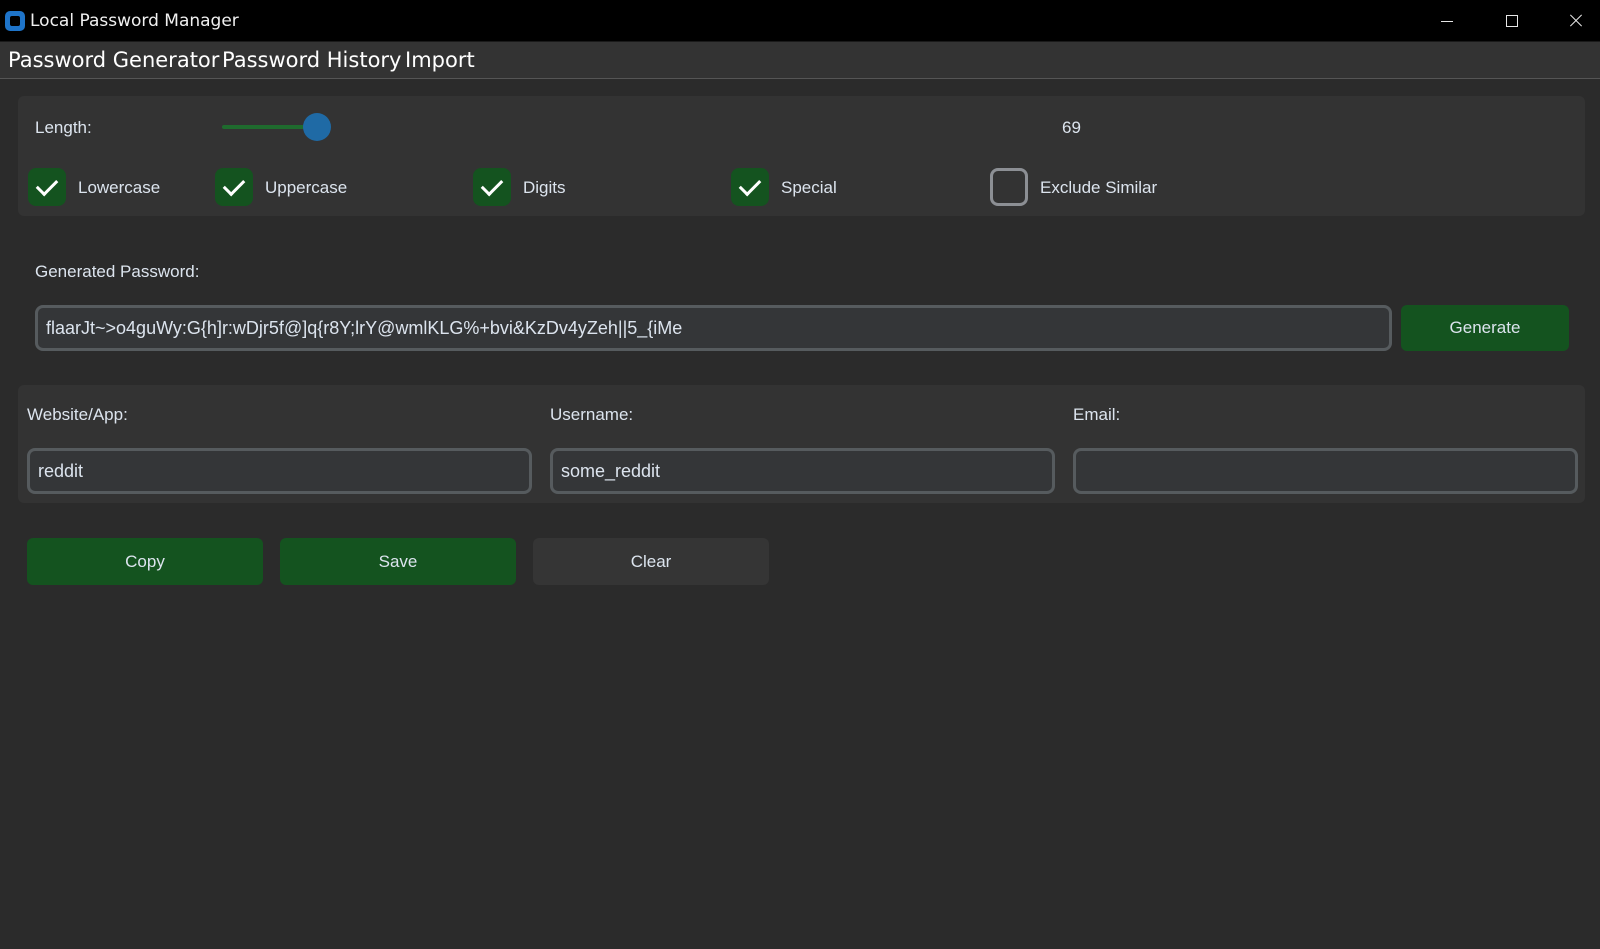  I want to click on uppercase-label: Uppercase, so click(306, 188).